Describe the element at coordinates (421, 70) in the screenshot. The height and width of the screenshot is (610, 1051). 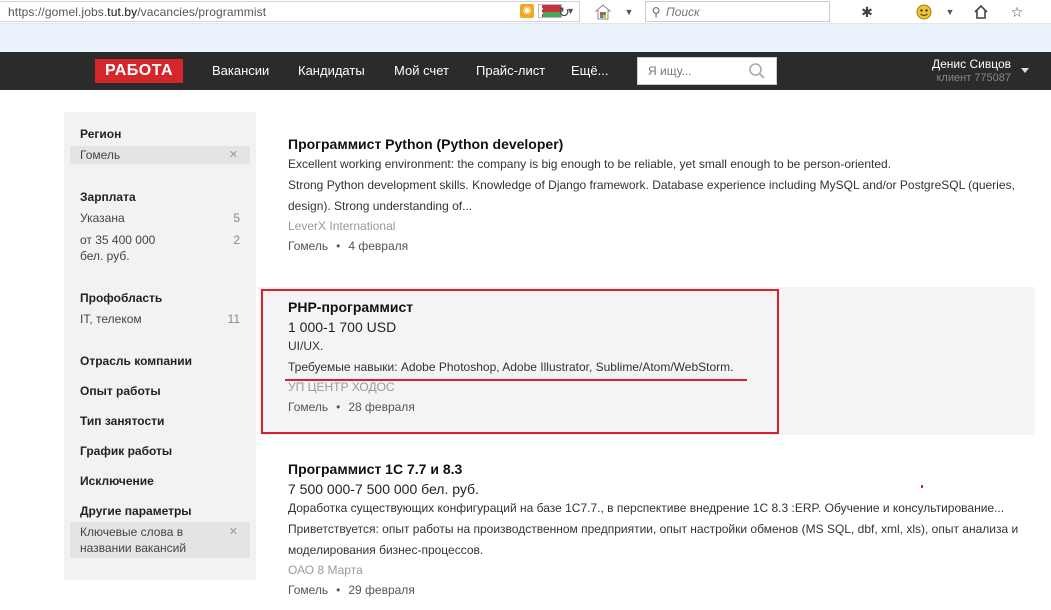
I see `nav-my-account: Мой счет` at that location.